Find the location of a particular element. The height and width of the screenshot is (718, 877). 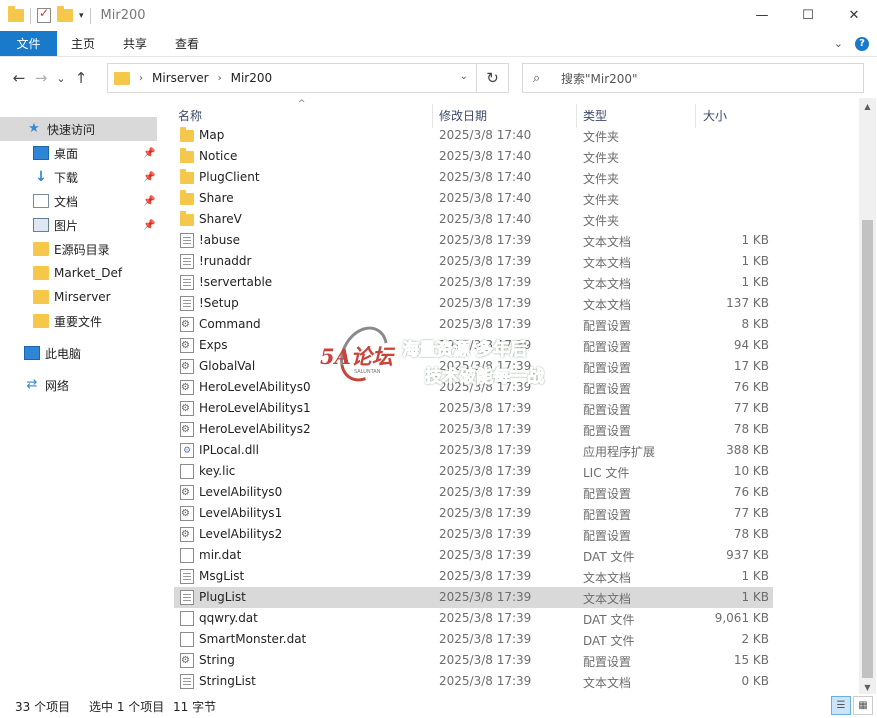

file-row: mir.dat 2025/3/8 17:39 DAT 文件 937 KB is located at coordinates (473, 555).